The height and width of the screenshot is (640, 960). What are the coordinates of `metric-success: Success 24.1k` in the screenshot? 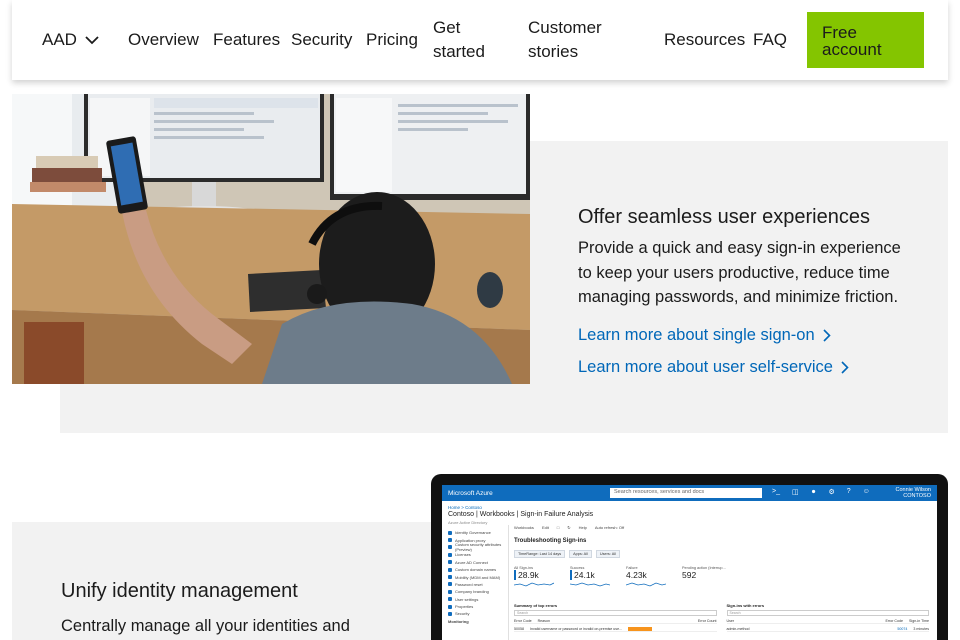 It's located at (590, 576).